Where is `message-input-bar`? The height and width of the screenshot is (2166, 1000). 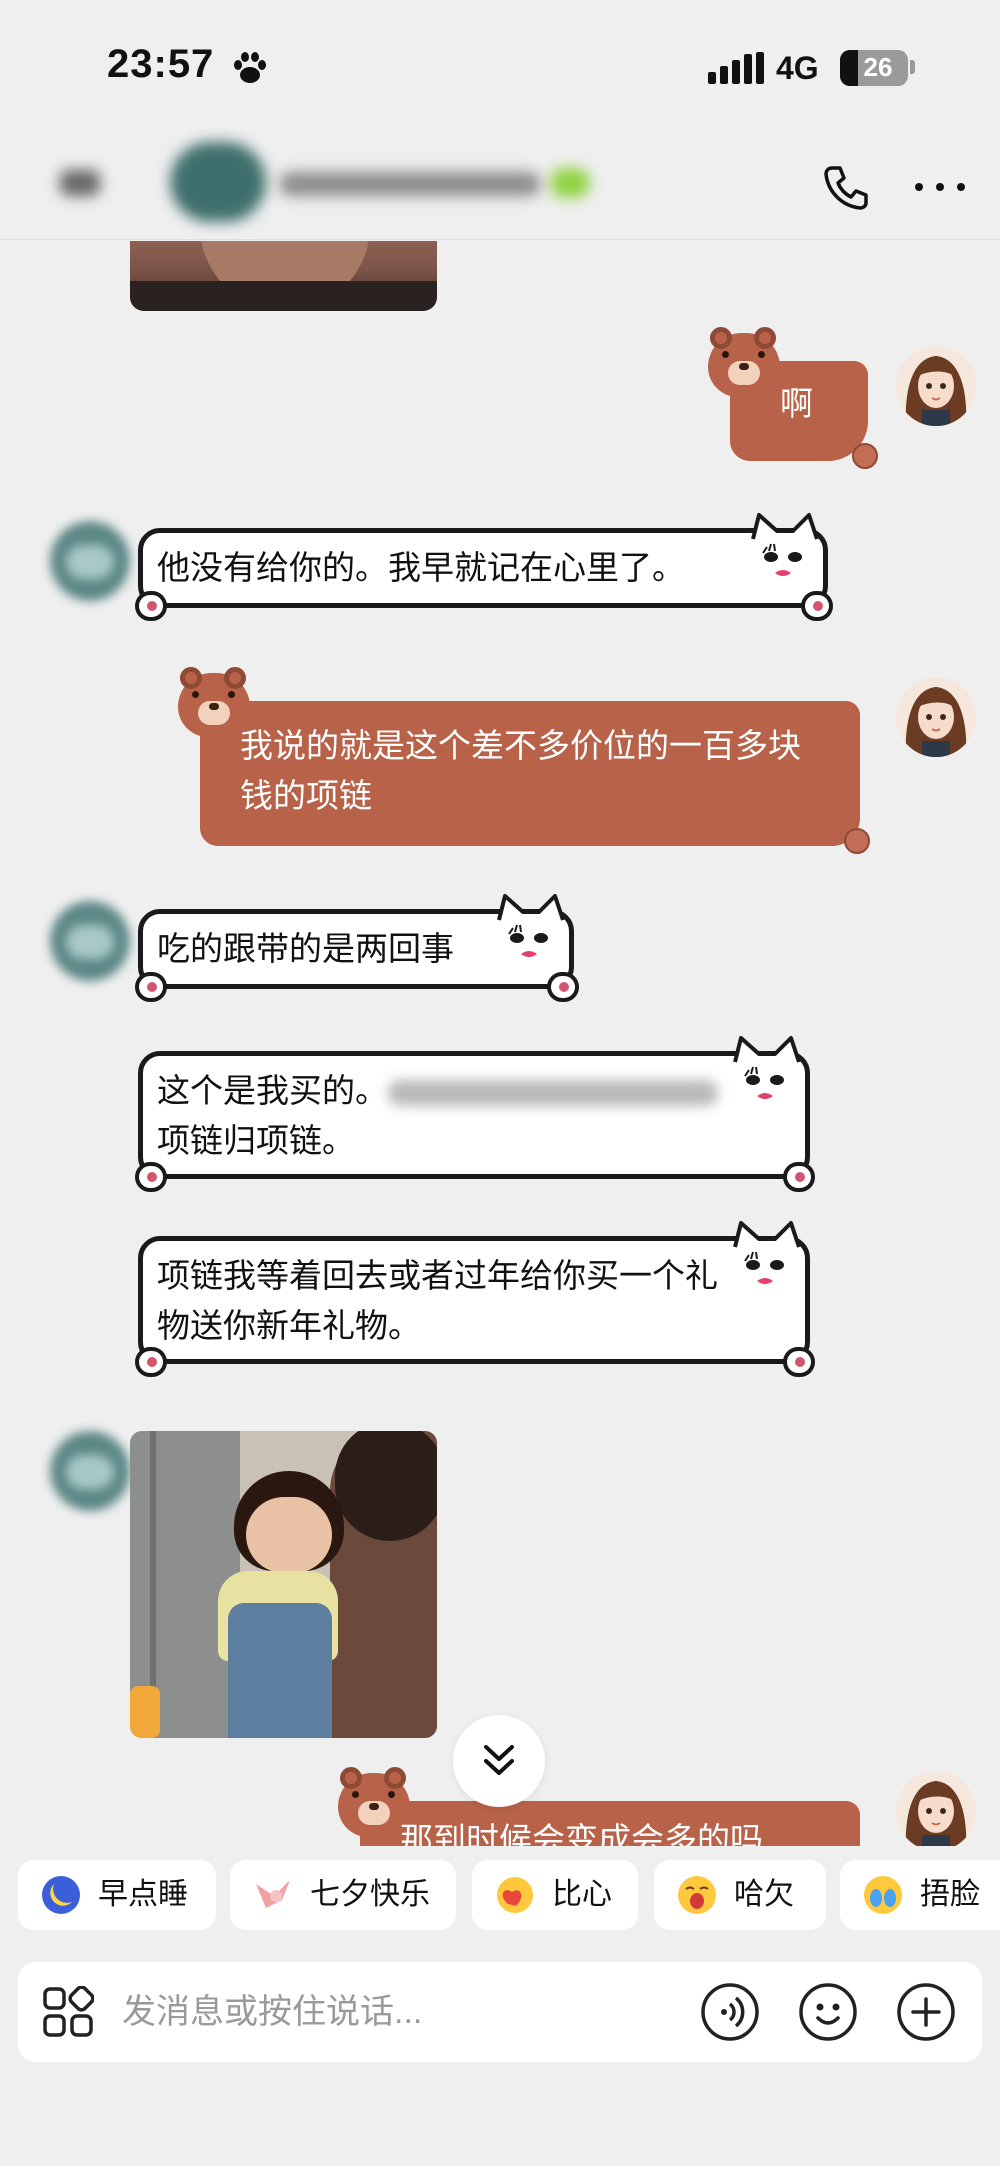 message-input-bar is located at coordinates (500, 2012).